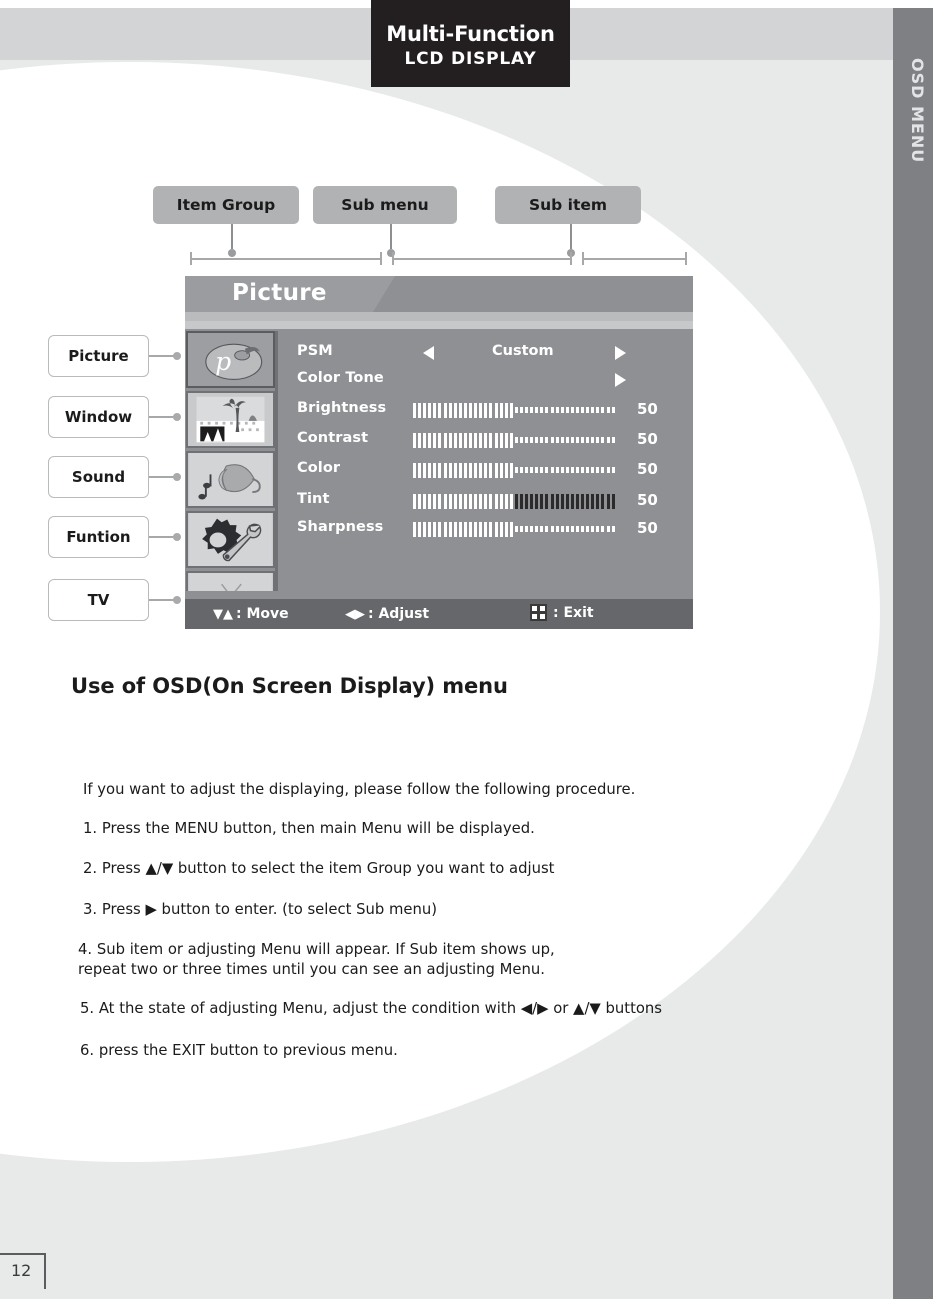  Describe the element at coordinates (162, 600) in the screenshot. I see `group-lead-tv` at that location.